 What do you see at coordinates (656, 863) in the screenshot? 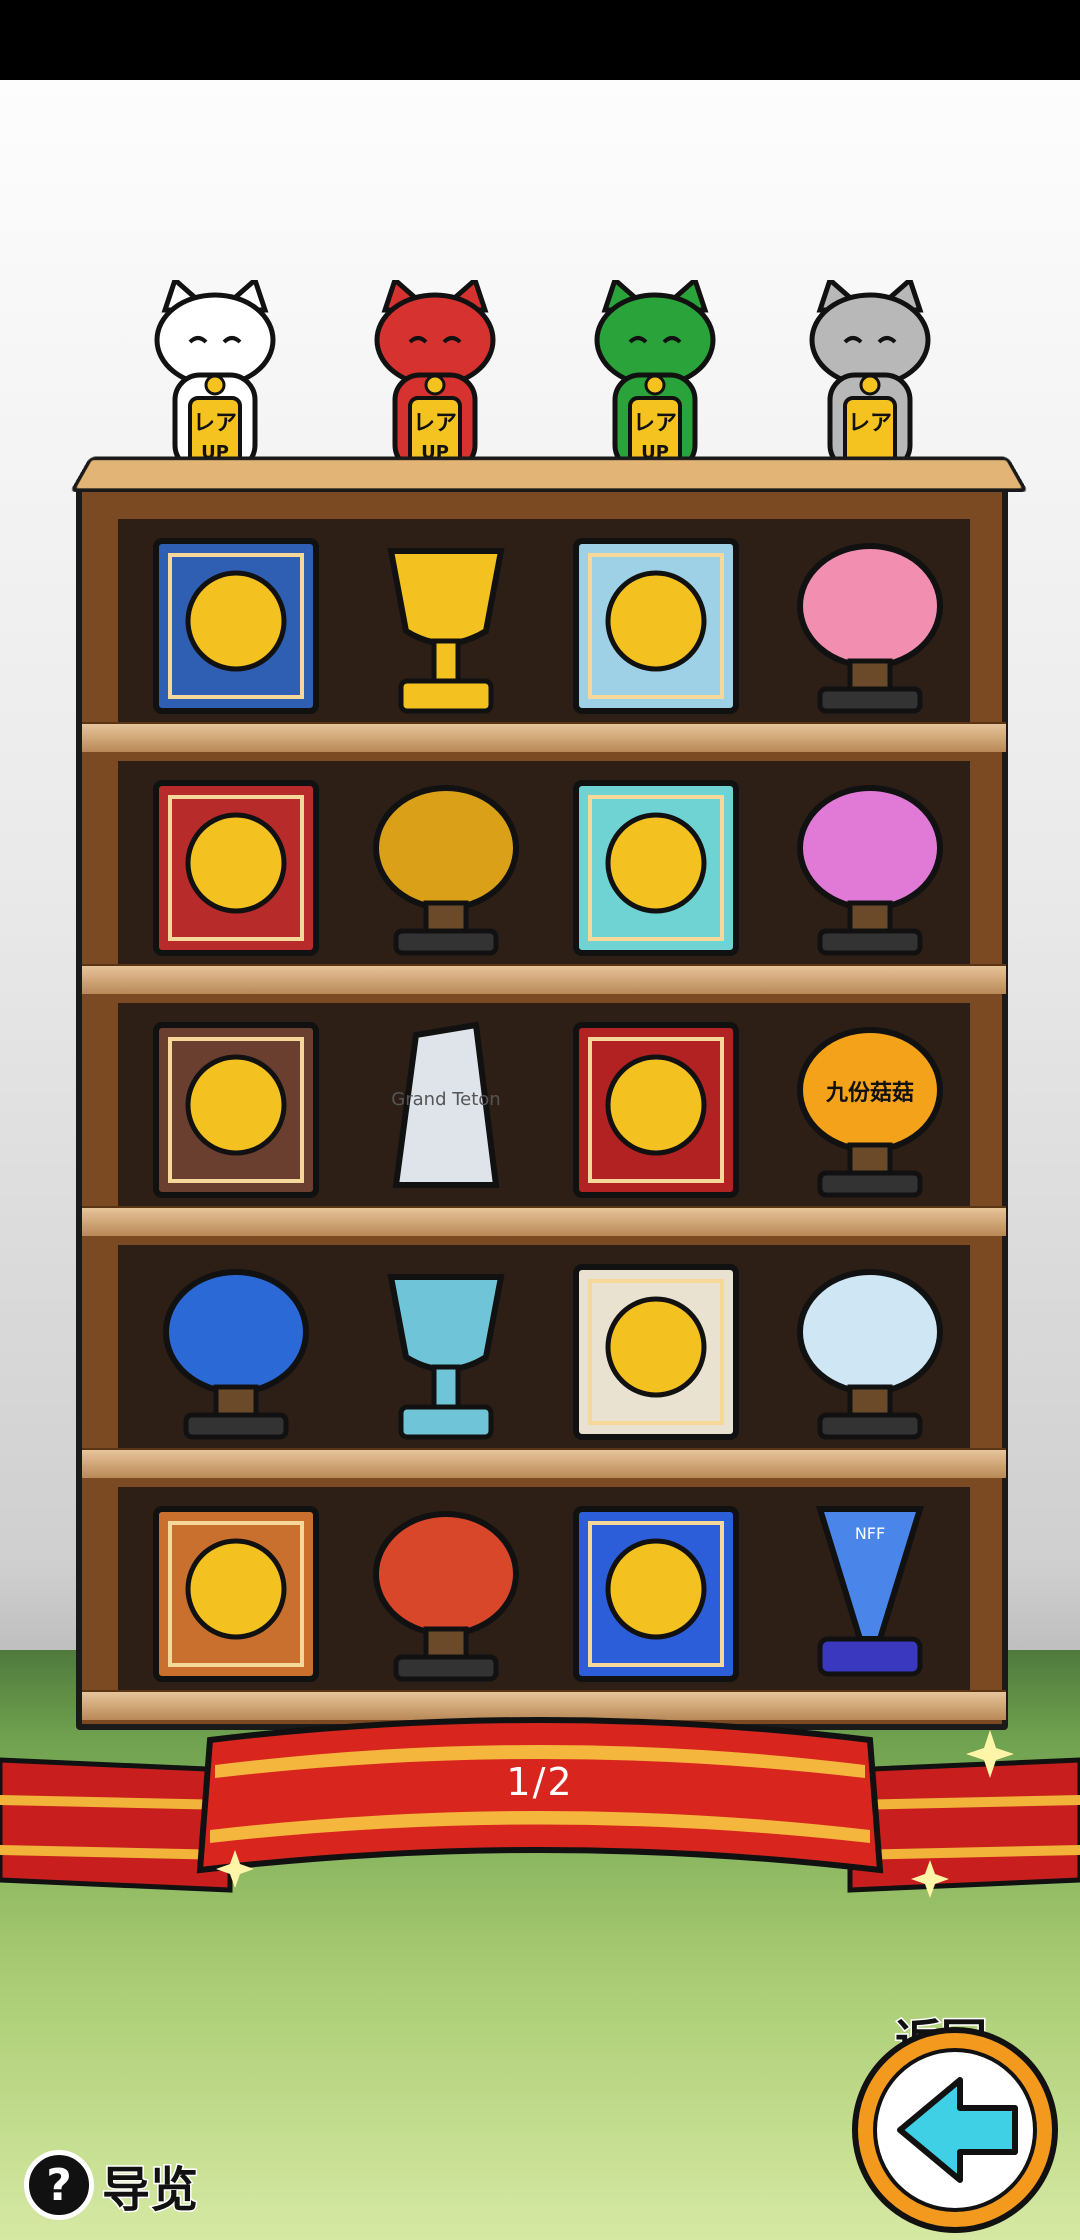
I see `turquoise-coral-plaque` at bounding box center [656, 863].